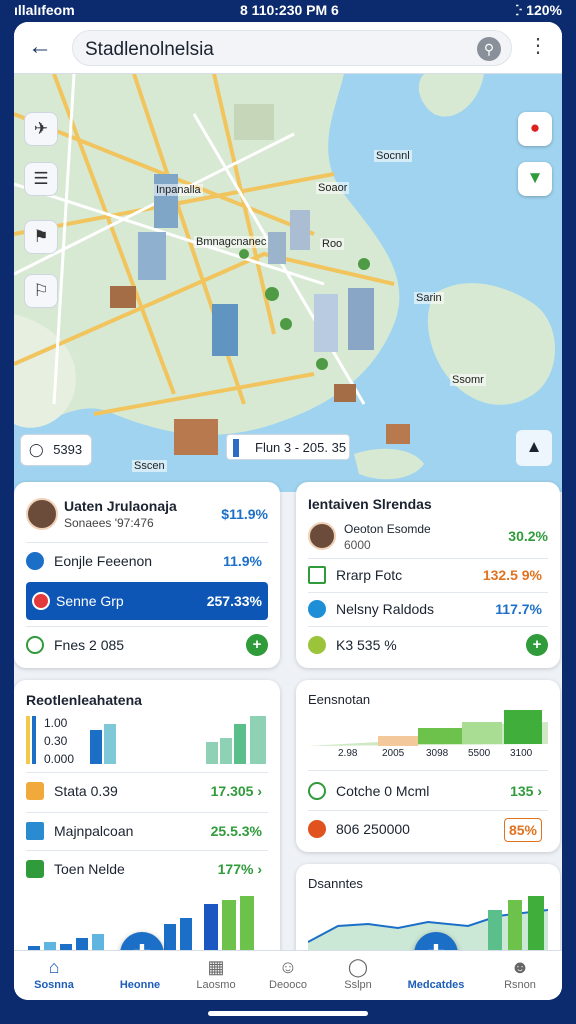 This screenshot has width=576, height=1024. What do you see at coordinates (147, 601) in the screenshot?
I see `highlighted-row: Senne Grp 257.33%` at bounding box center [147, 601].